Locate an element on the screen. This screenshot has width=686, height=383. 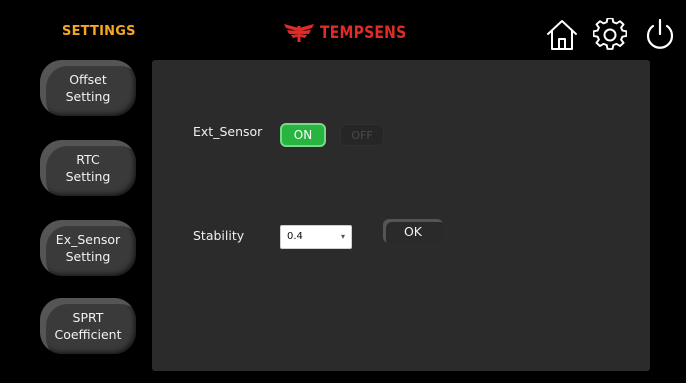
power-icon is located at coordinates (660, 35).